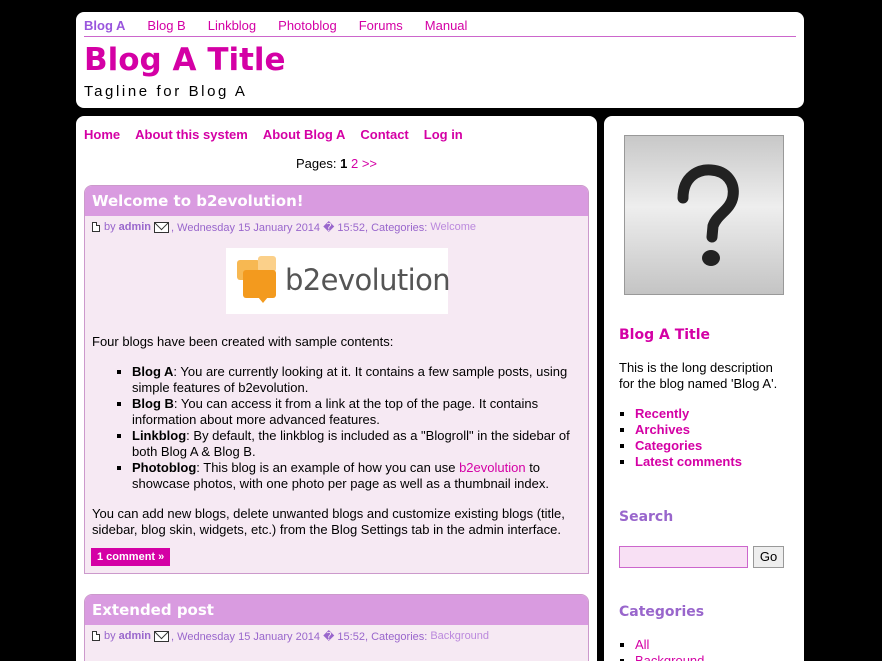 Image resolution: width=882 pixels, height=661 pixels. Describe the element at coordinates (131, 557) in the screenshot. I see `comments-button: 1 comment »` at that location.